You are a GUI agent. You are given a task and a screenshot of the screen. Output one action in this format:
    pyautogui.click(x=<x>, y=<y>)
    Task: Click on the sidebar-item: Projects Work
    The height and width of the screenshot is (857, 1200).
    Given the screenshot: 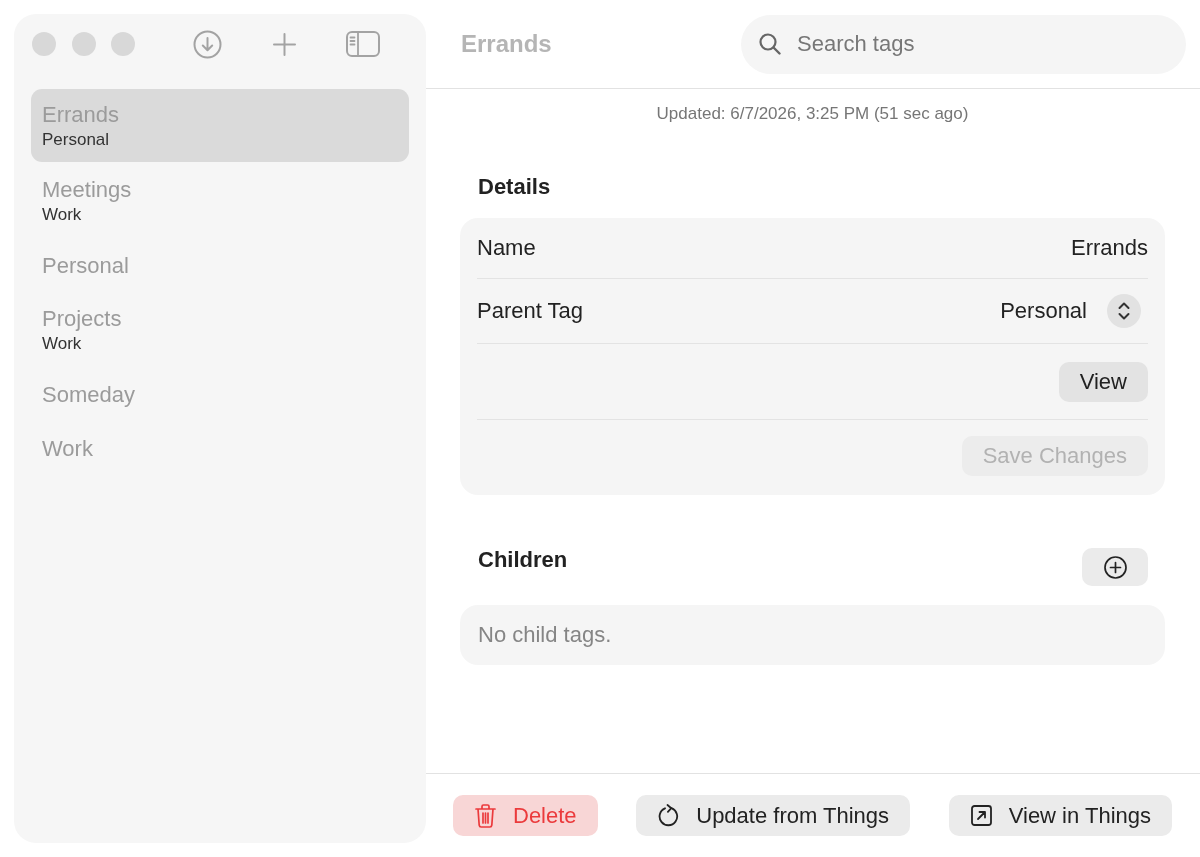 What is the action you would take?
    pyautogui.click(x=220, y=329)
    